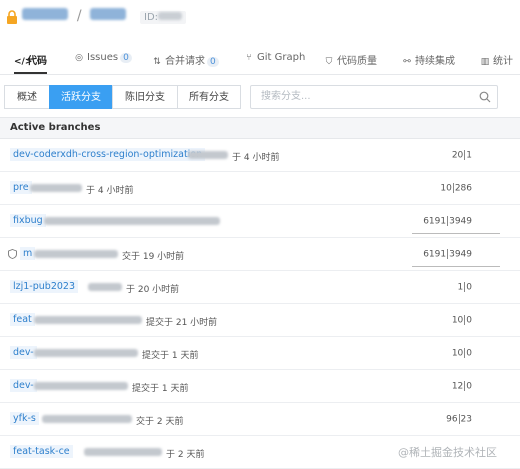 The image size is (520, 469). I want to click on branch-search, so click(374, 97).